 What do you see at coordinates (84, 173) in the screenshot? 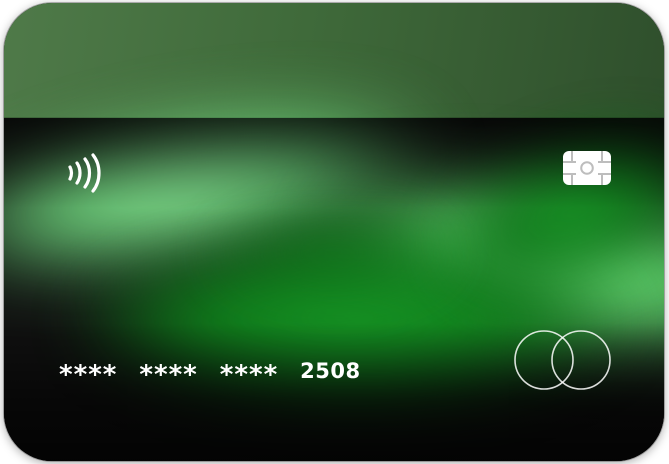
I see `contactless-icon` at bounding box center [84, 173].